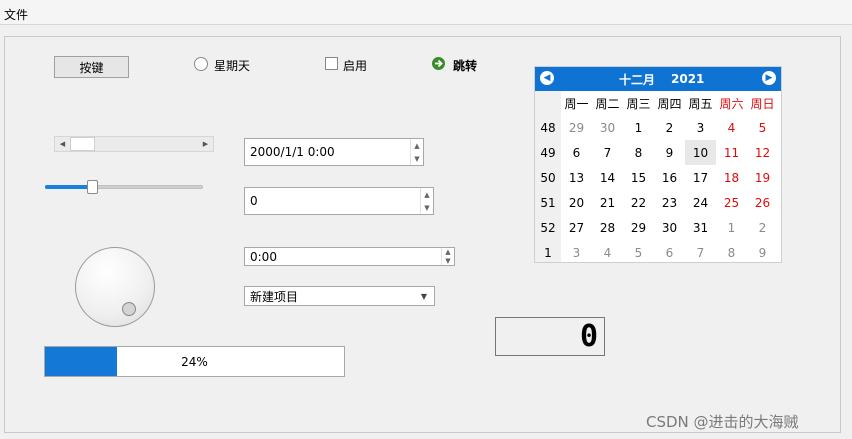 This screenshot has height=439, width=852. I want to click on calendar-day: 18, so click(731, 177).